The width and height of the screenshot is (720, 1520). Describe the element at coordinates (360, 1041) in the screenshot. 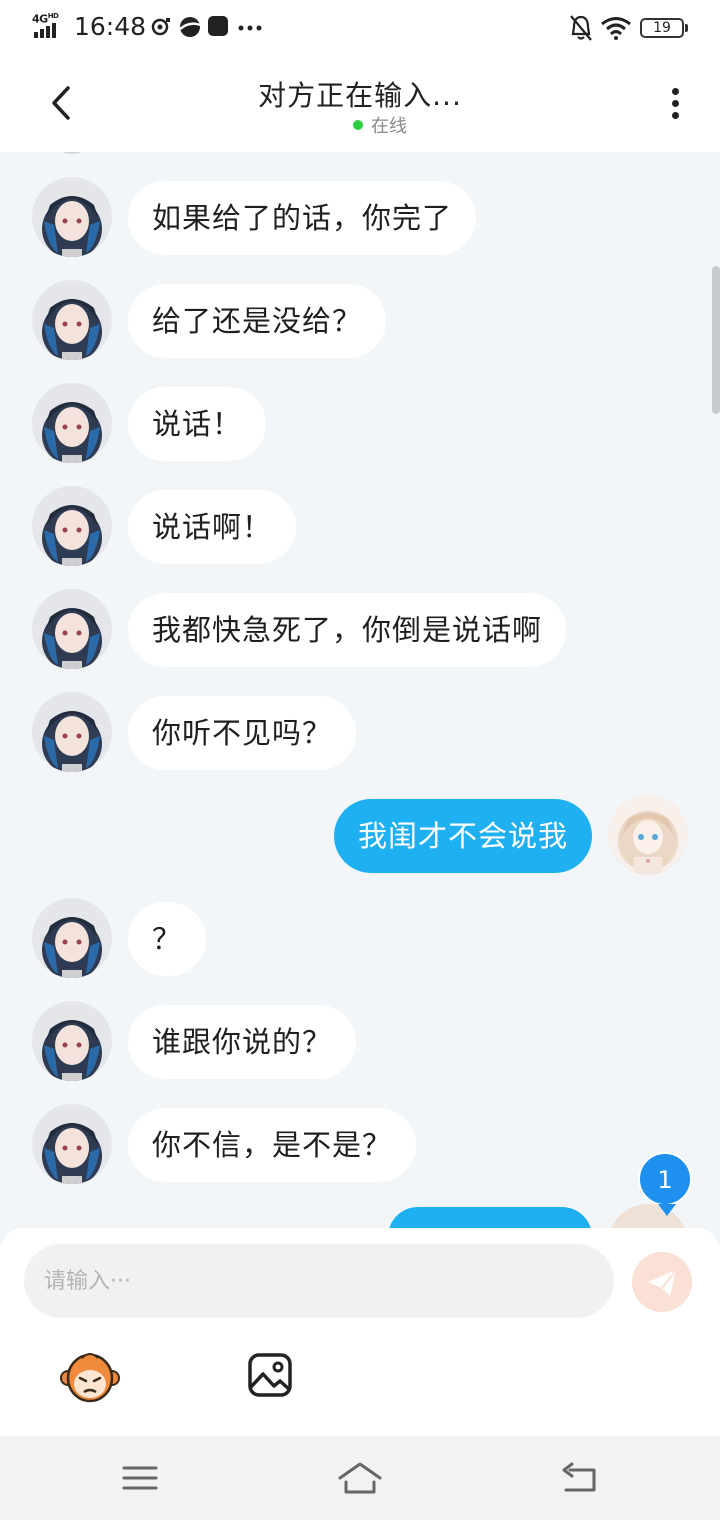

I see `message-row: 谁跟你说的？` at that location.